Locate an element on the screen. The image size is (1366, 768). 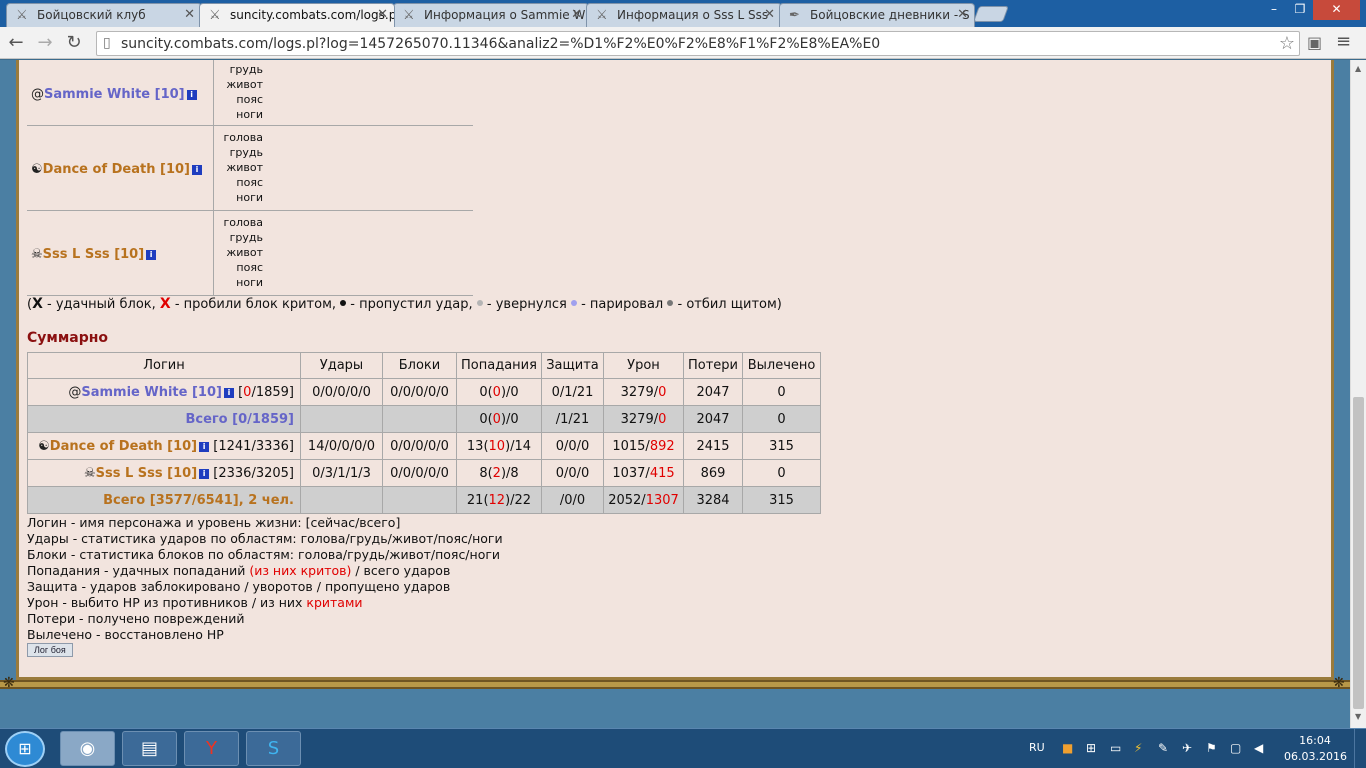
yin-yang-icon: ☯ is located at coordinates (37, 169).